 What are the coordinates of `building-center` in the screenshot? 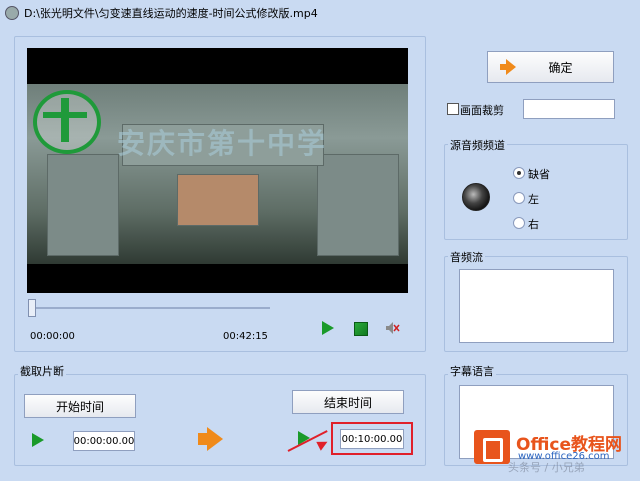 It's located at (218, 200).